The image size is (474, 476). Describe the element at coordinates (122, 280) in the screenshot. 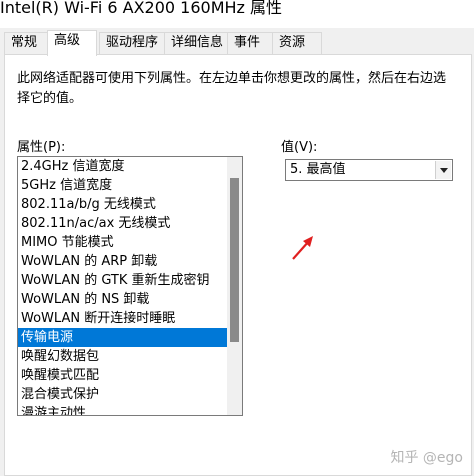

I see `property-list-item: WoWLAN 的 GTK 重新生成密钥` at that location.